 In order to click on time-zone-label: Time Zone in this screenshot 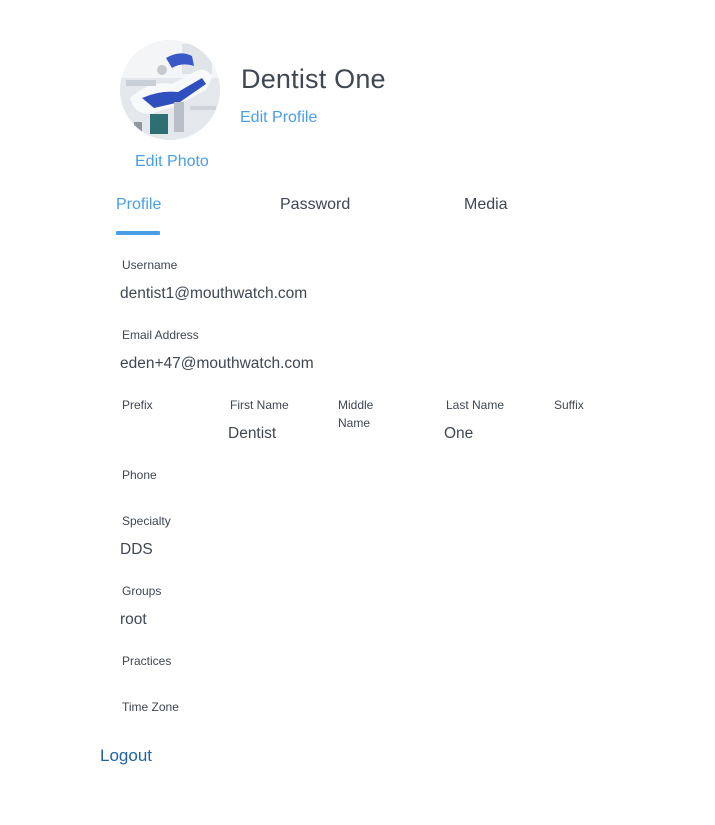, I will do `click(150, 707)`.